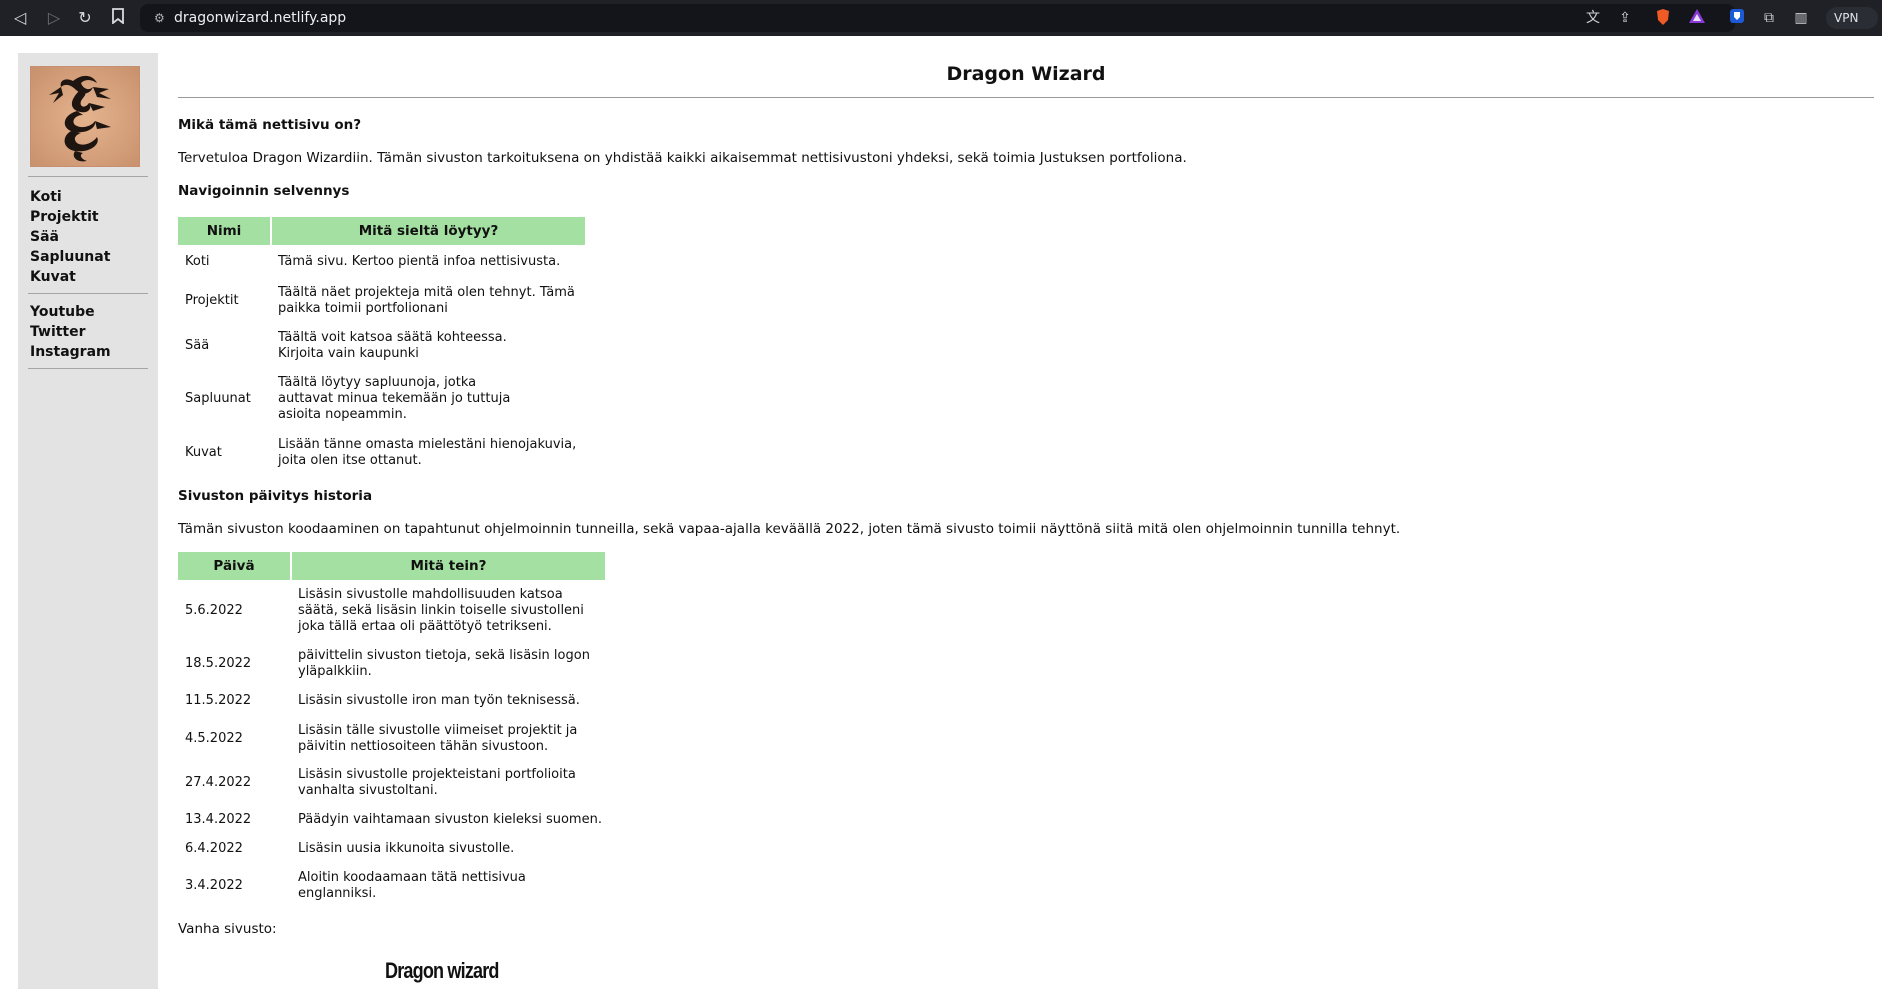 This screenshot has width=1882, height=989. What do you see at coordinates (428, 231) in the screenshot?
I see `column-header-mita-sielta-loytyy: Mitä sieltä löytyy?` at bounding box center [428, 231].